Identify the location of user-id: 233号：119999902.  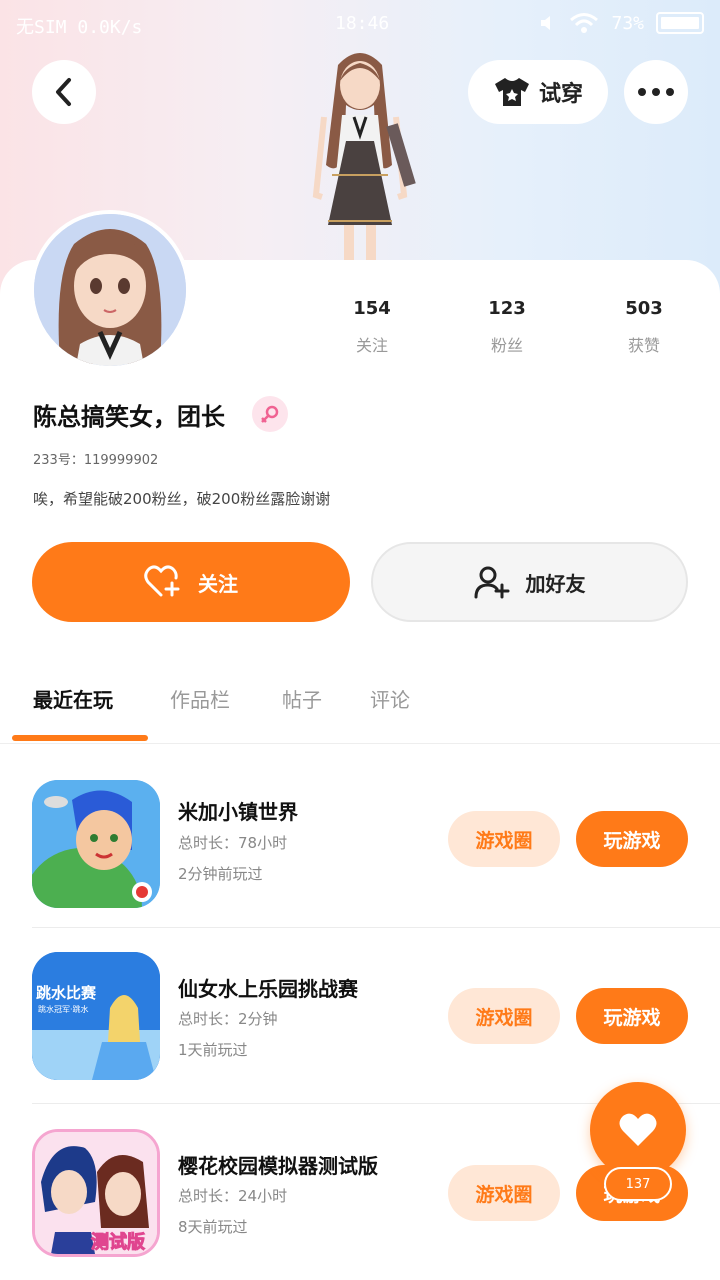
(96, 460).